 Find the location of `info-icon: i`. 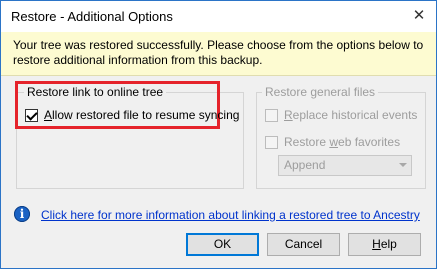

info-icon: i is located at coordinates (22, 214).